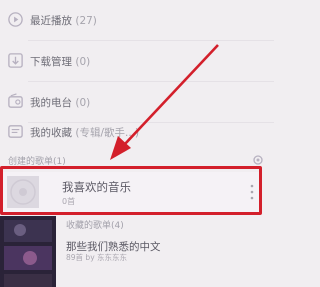  Describe the element at coordinates (107, 133) in the screenshot. I see `menu-item-count: (专辑/歌手...)` at that location.